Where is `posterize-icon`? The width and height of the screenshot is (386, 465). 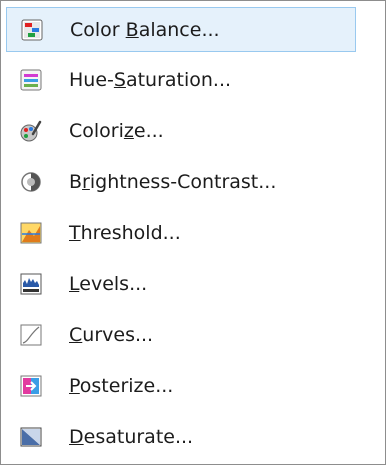
posterize-icon is located at coordinates (31, 386).